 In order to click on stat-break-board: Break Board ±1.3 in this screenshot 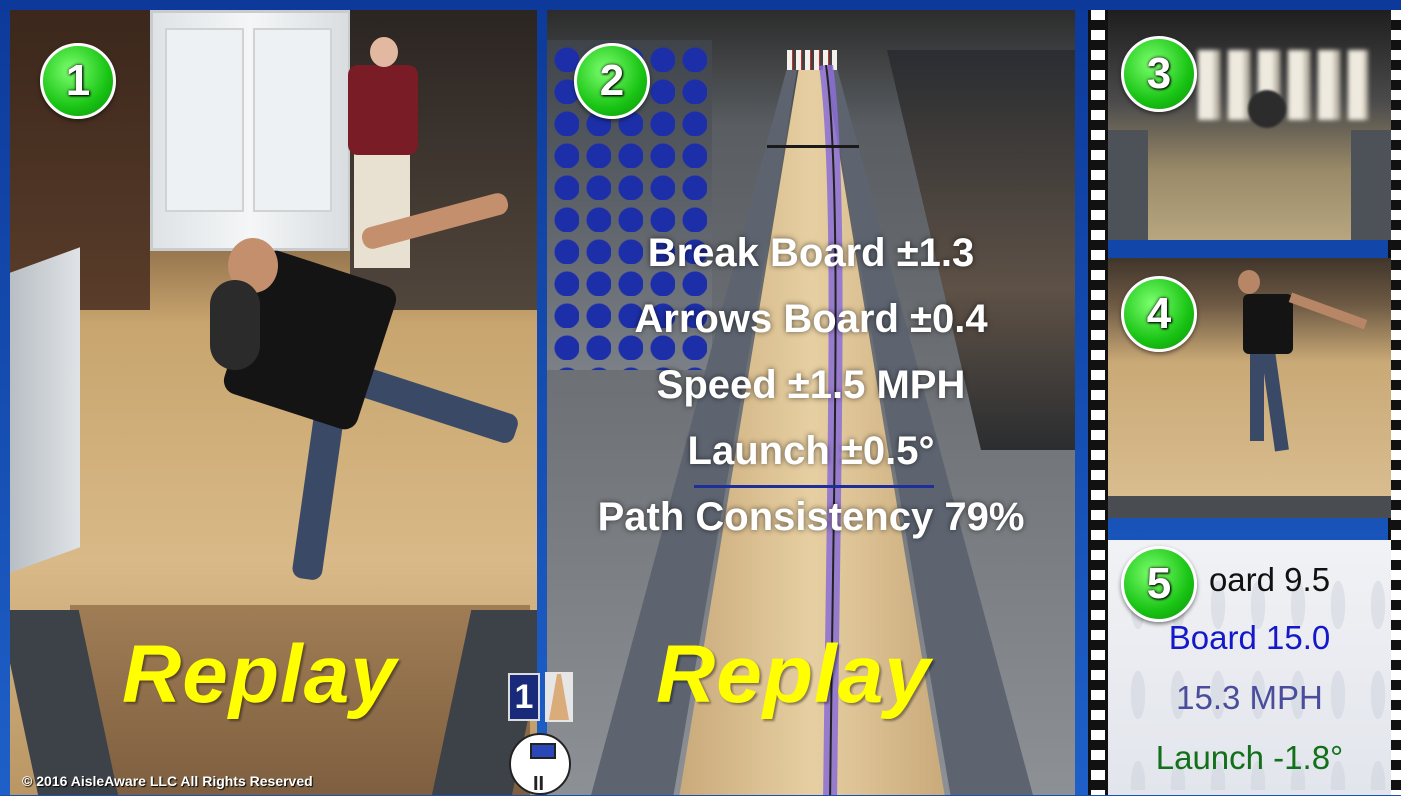, I will do `click(811, 253)`.